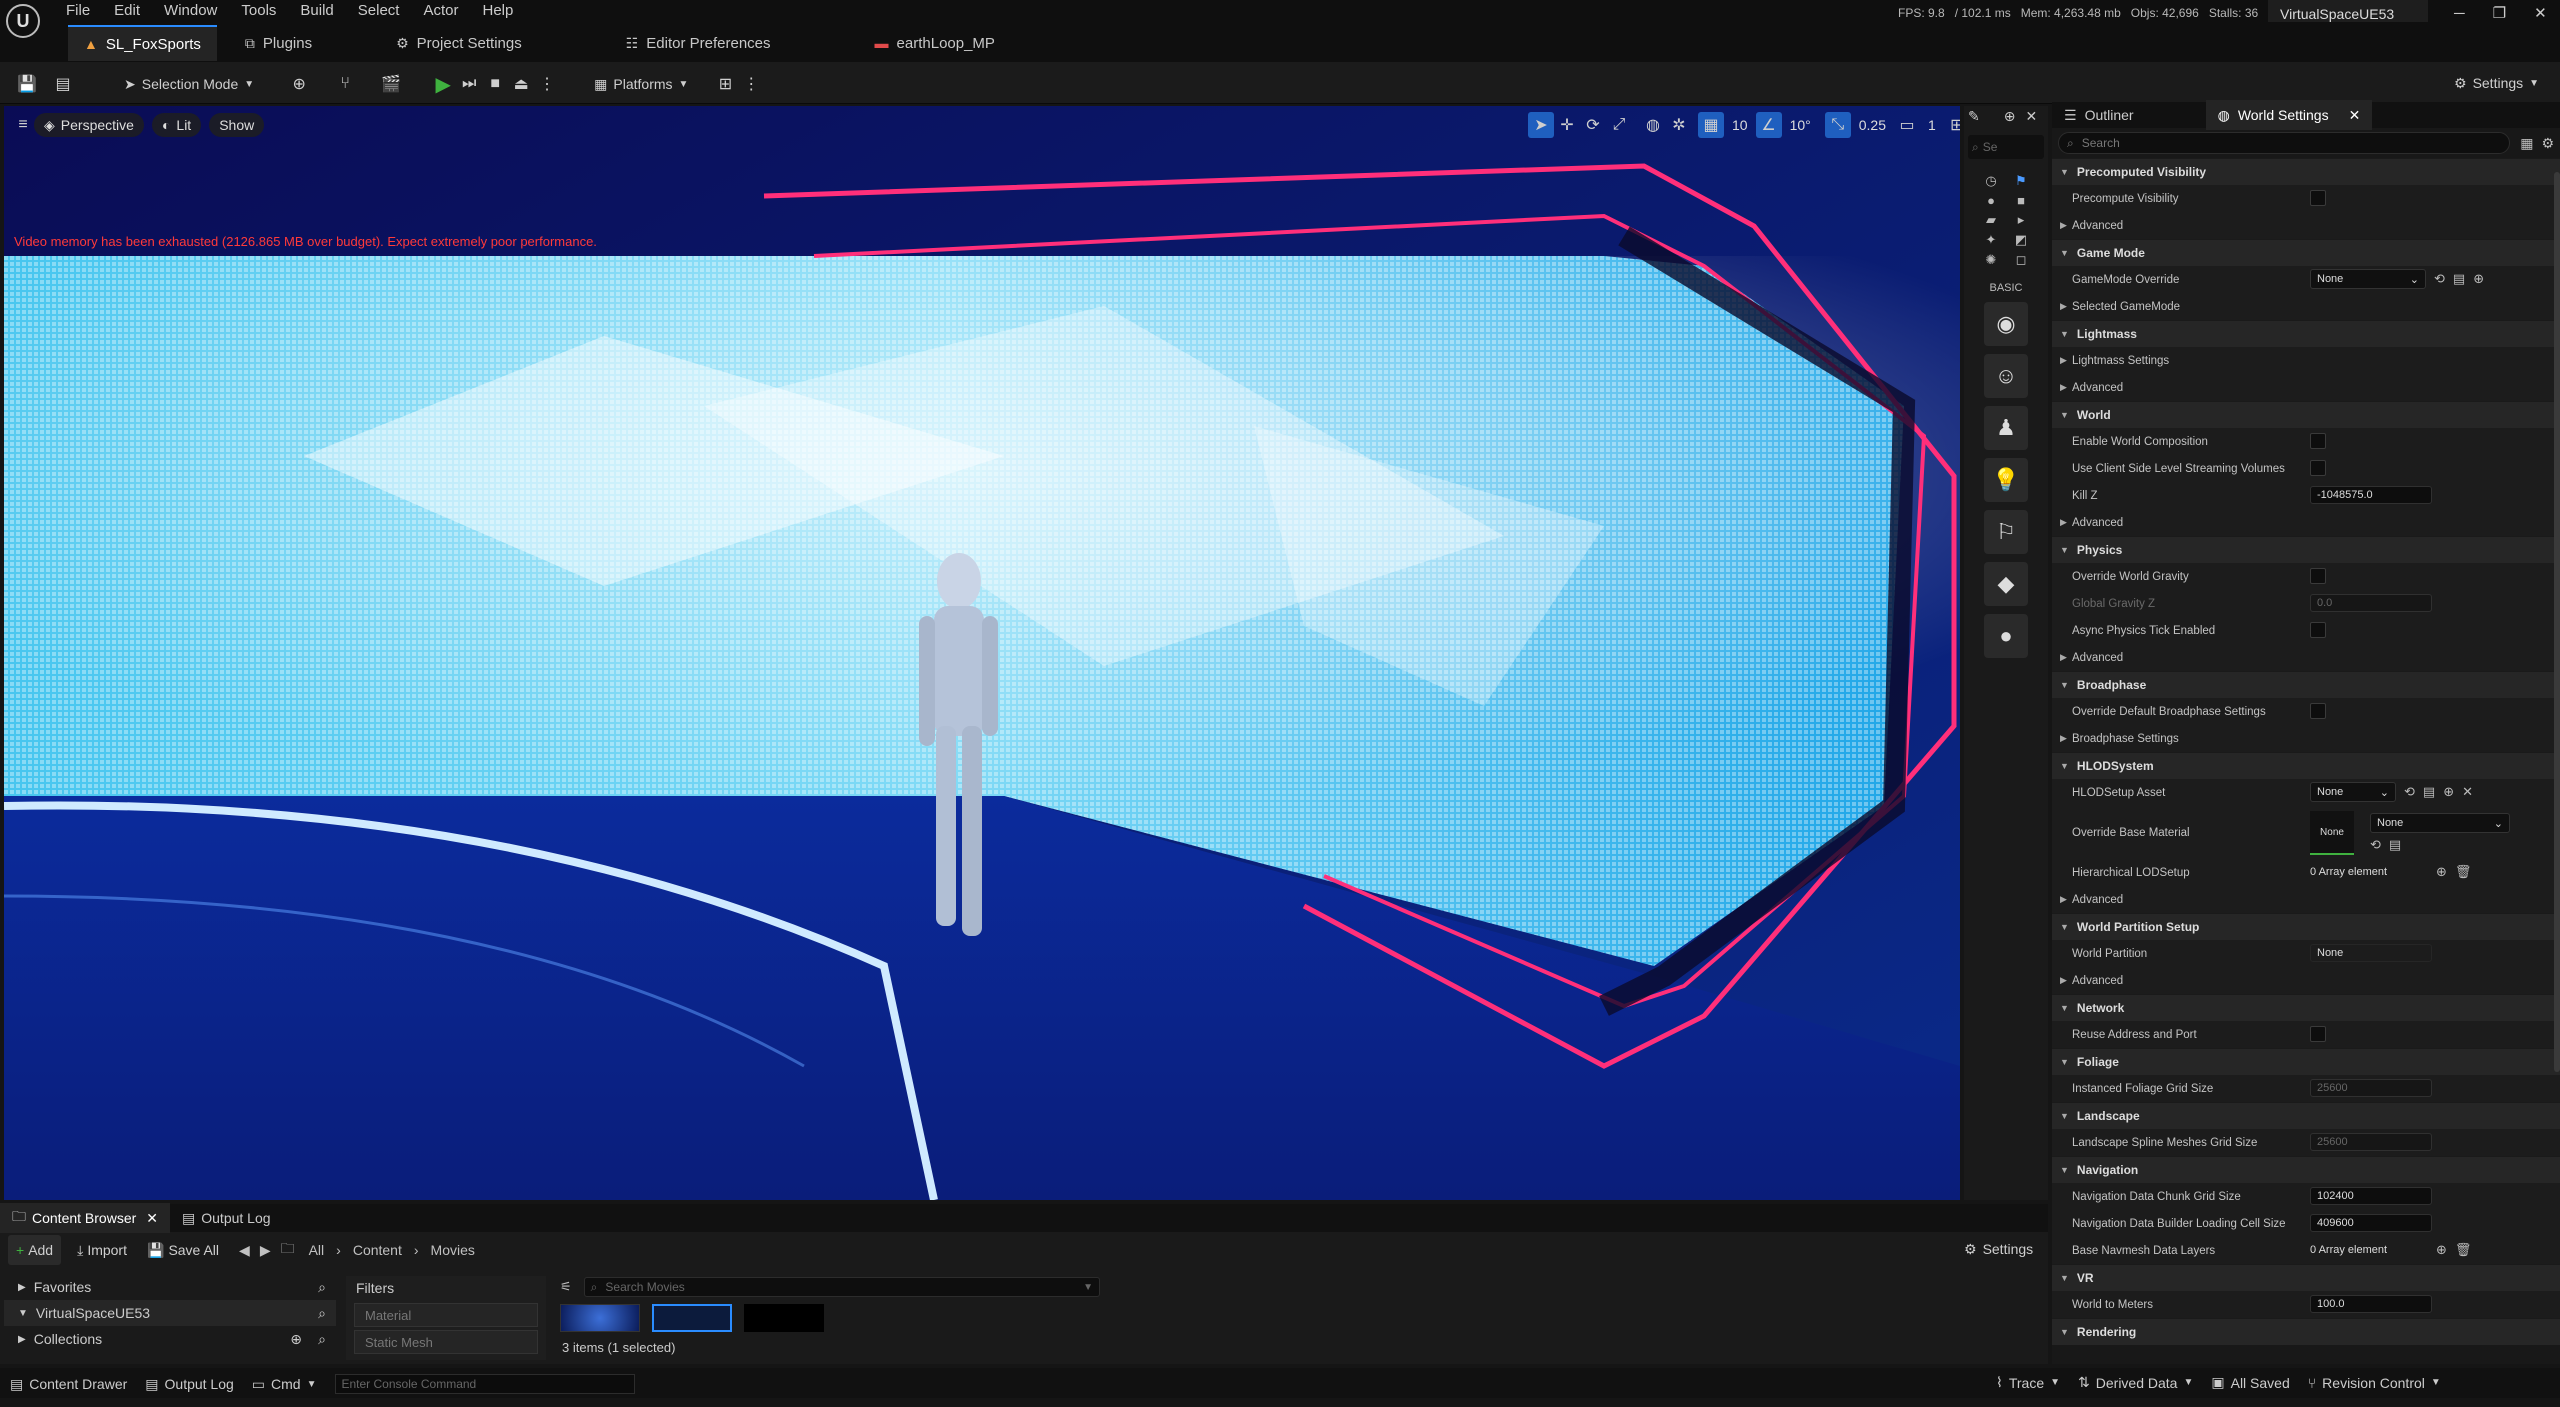  What do you see at coordinates (176, 125) in the screenshot?
I see `lit-button: ◐ Lit` at bounding box center [176, 125].